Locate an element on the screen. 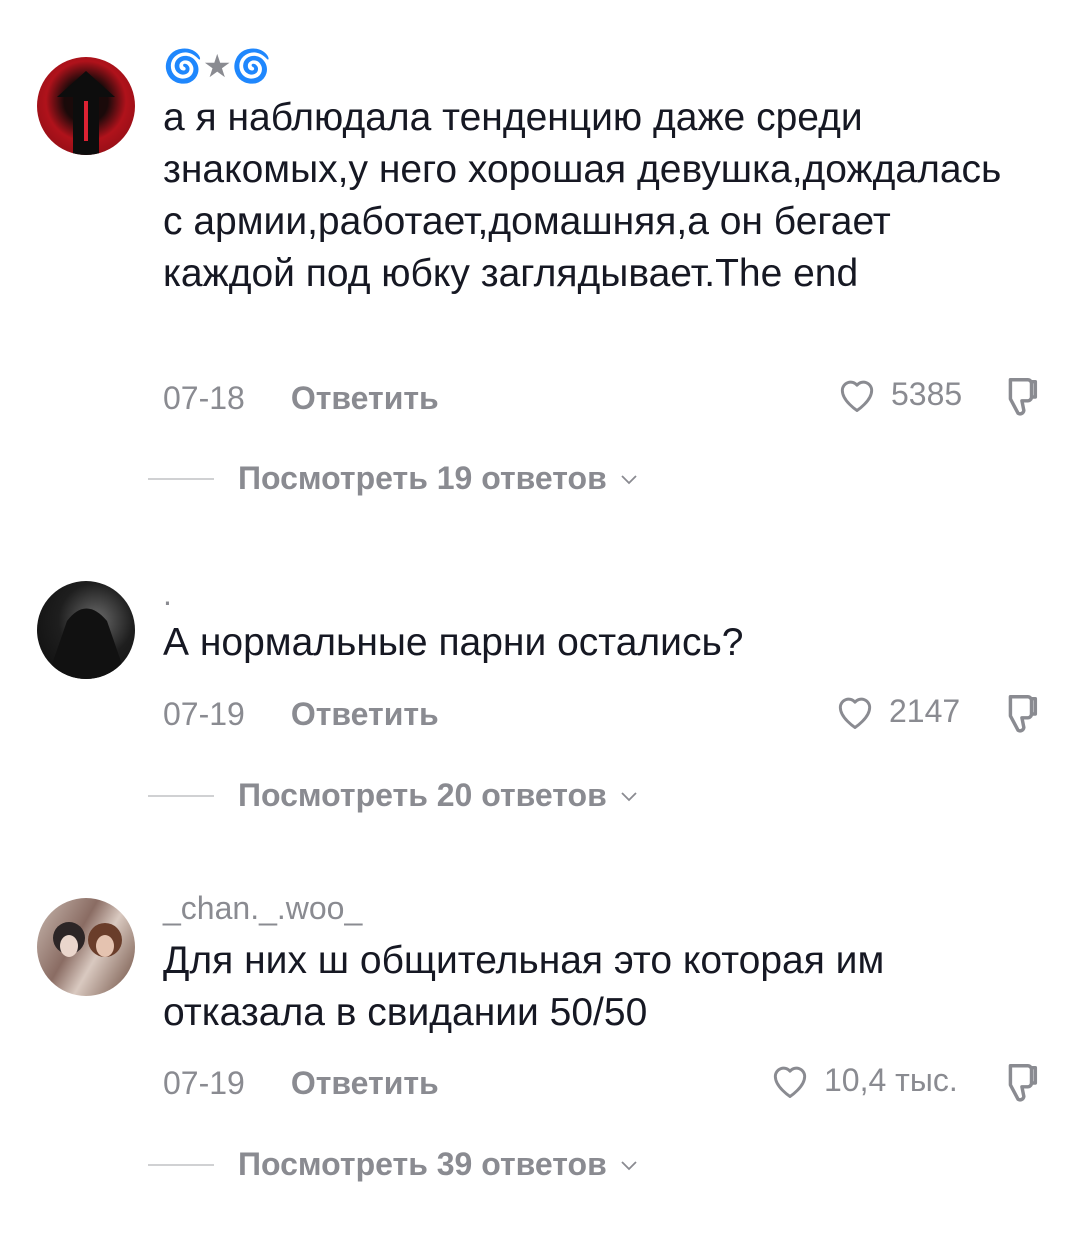 Image resolution: width=1080 pixels, height=1236 pixels. view-replies-button: Посмотреть 19 ответов is located at coordinates (394, 478).